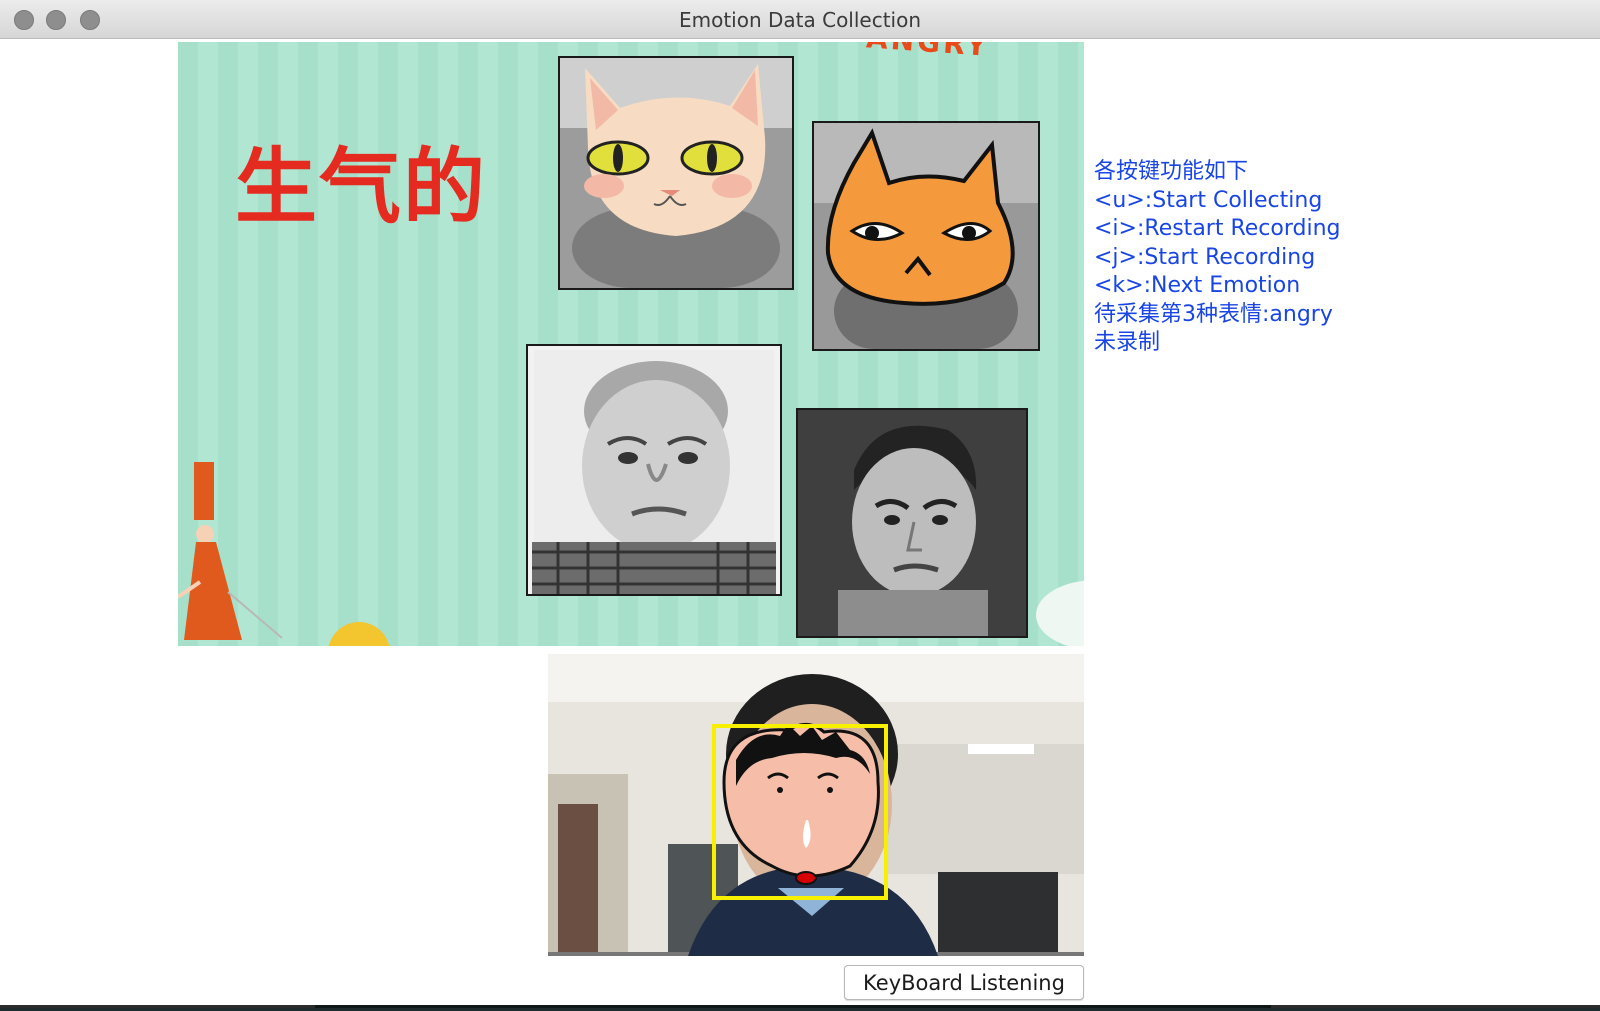 The width and height of the screenshot is (1600, 1011). What do you see at coordinates (1208, 200) in the screenshot?
I see `key-u-instruction: <u>:Start Collecting` at bounding box center [1208, 200].